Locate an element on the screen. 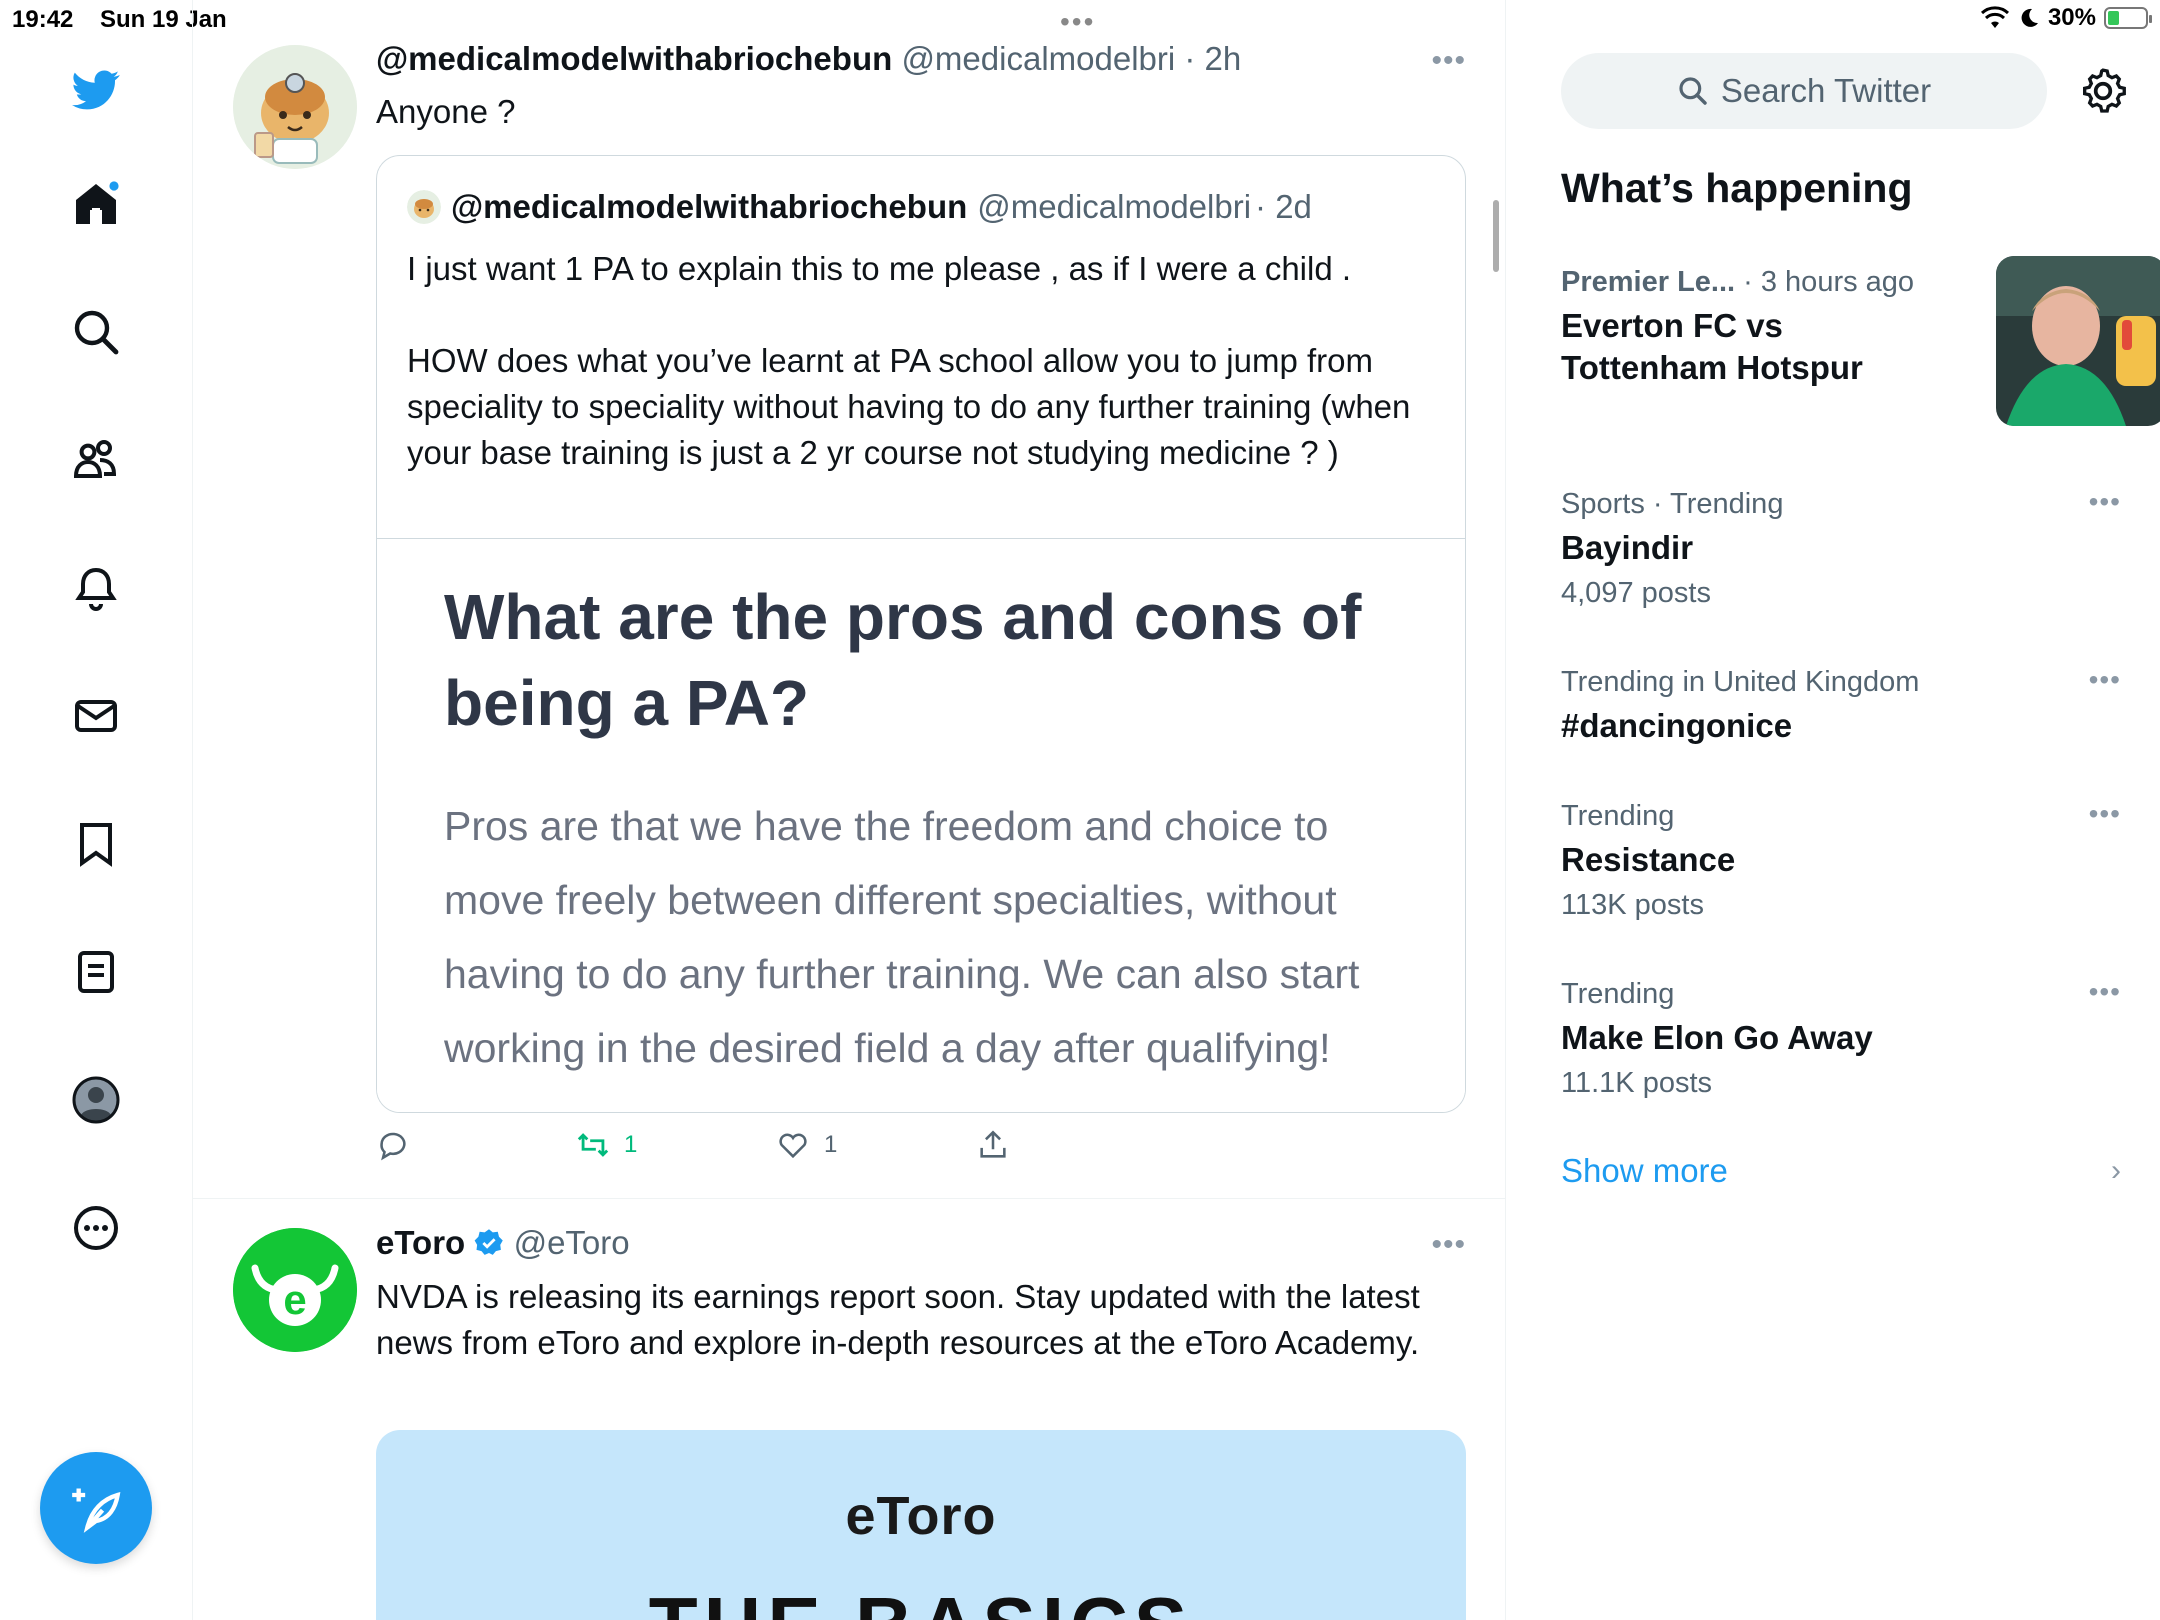 This screenshot has width=2160, height=1620. trend-topic: #dancingonice is located at coordinates (1677, 725).